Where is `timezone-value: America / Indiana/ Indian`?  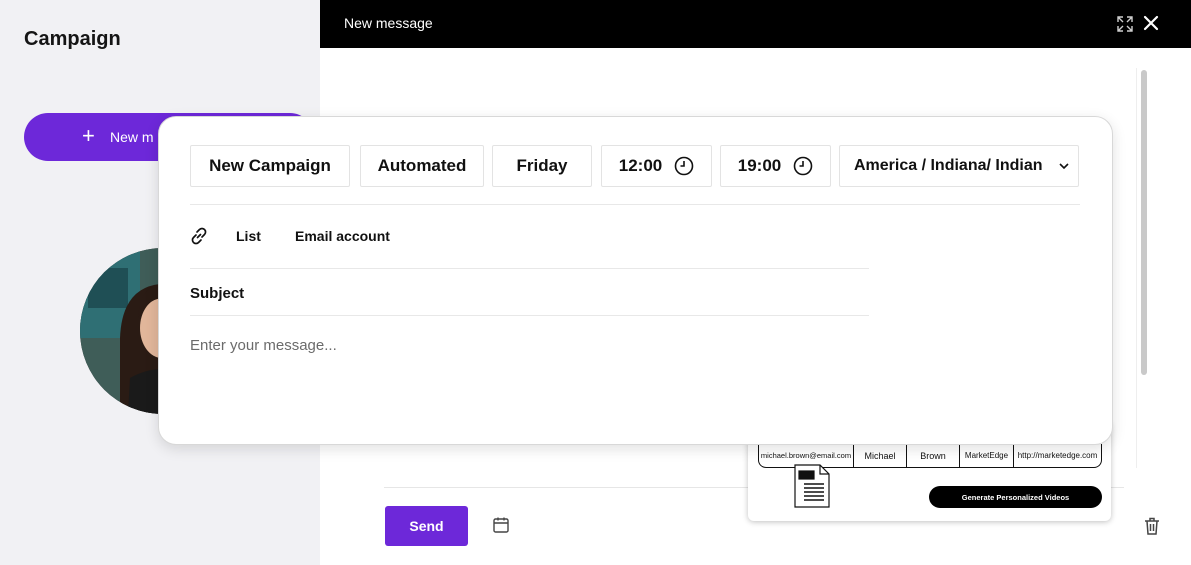 timezone-value: America / Indiana/ Indian is located at coordinates (948, 165).